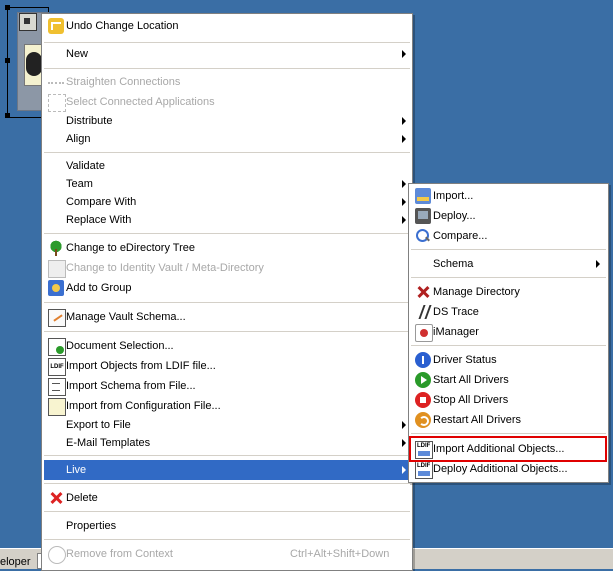  What do you see at coordinates (423, 216) in the screenshot?
I see `deploy-icon` at bounding box center [423, 216].